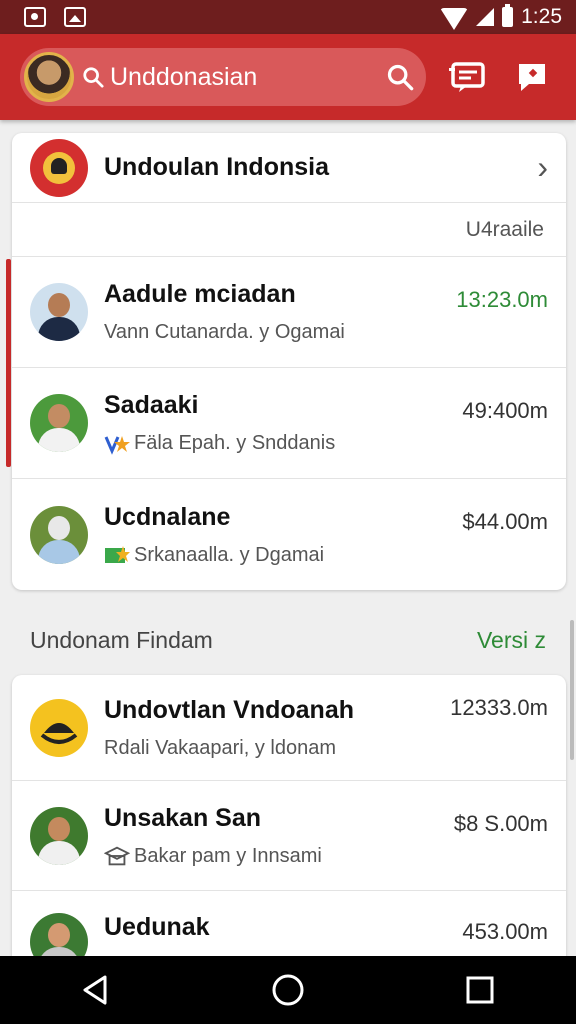 The width and height of the screenshot is (576, 1024). What do you see at coordinates (8, 363) in the screenshot?
I see `selection-accent` at bounding box center [8, 363].